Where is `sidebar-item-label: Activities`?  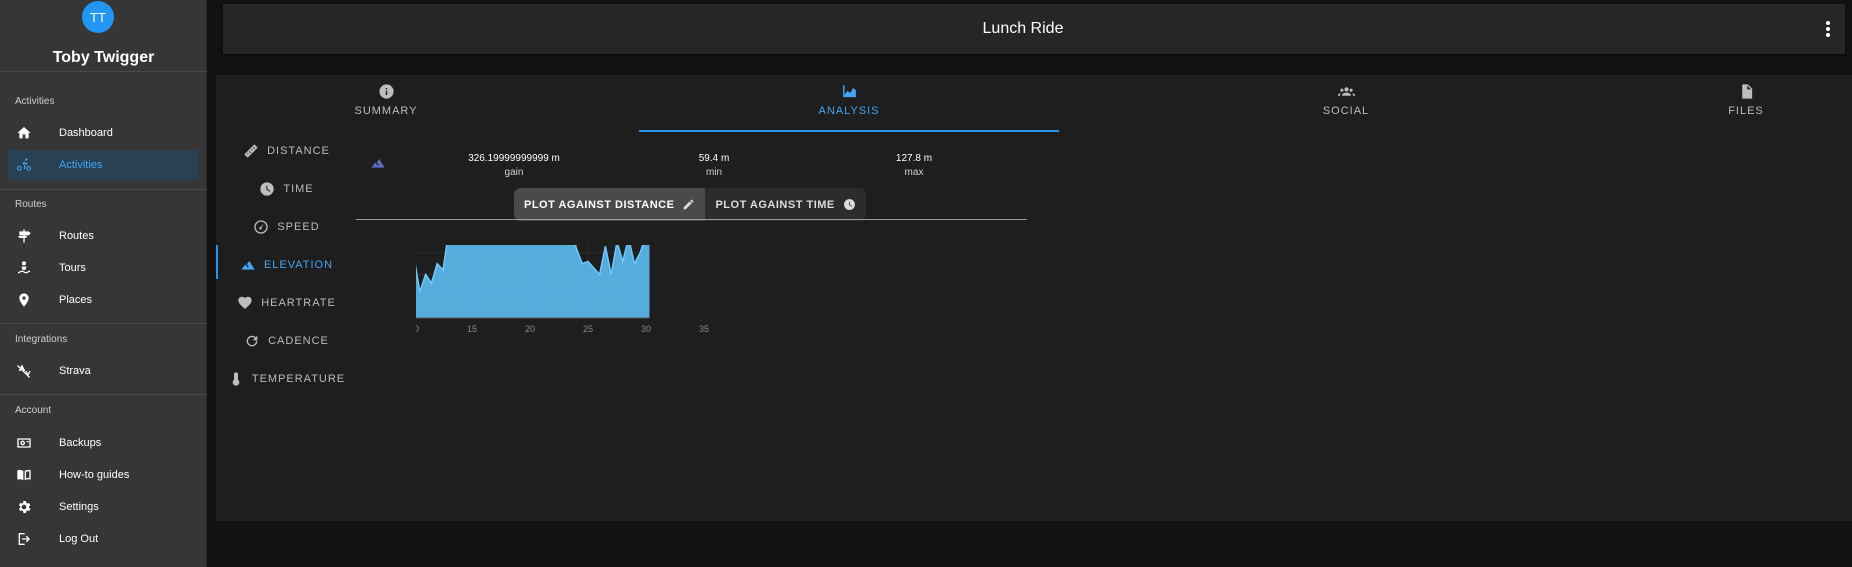 sidebar-item-label: Activities is located at coordinates (81, 165).